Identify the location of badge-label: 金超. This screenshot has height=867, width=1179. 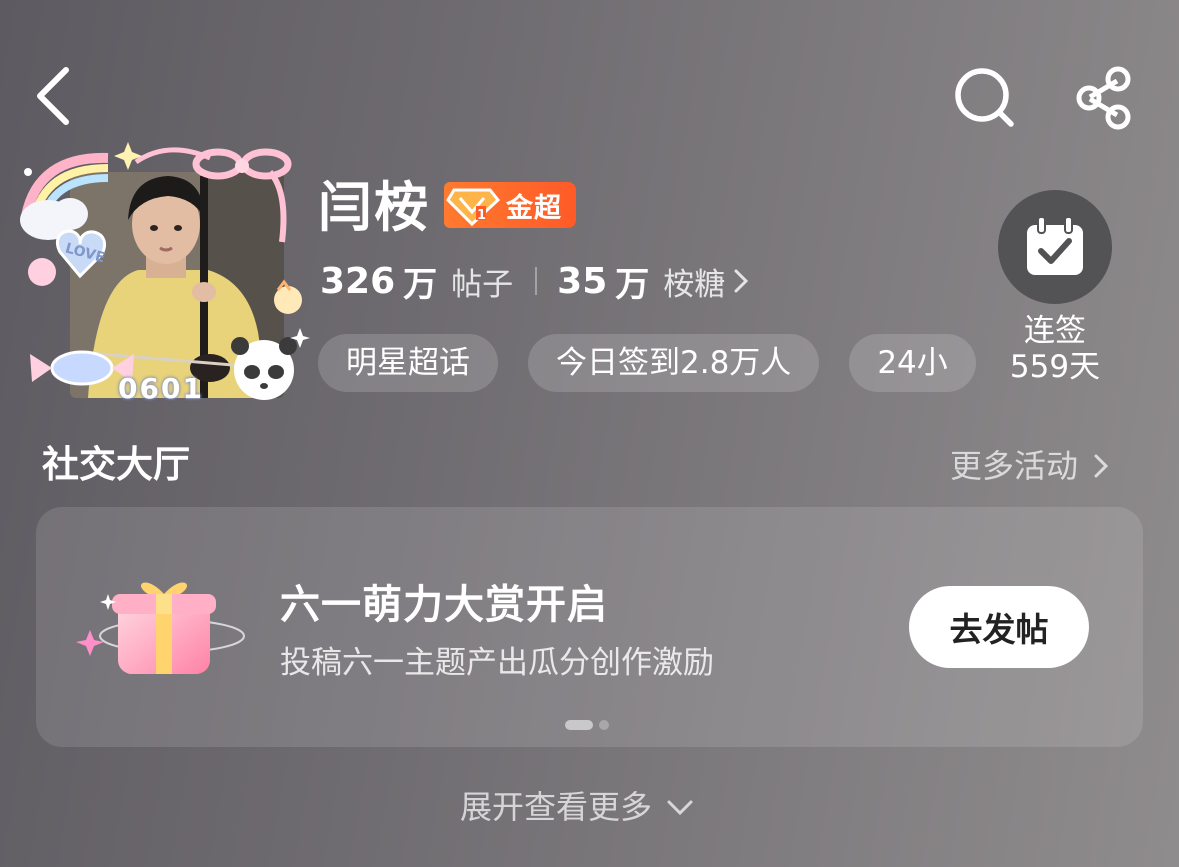
(534, 208).